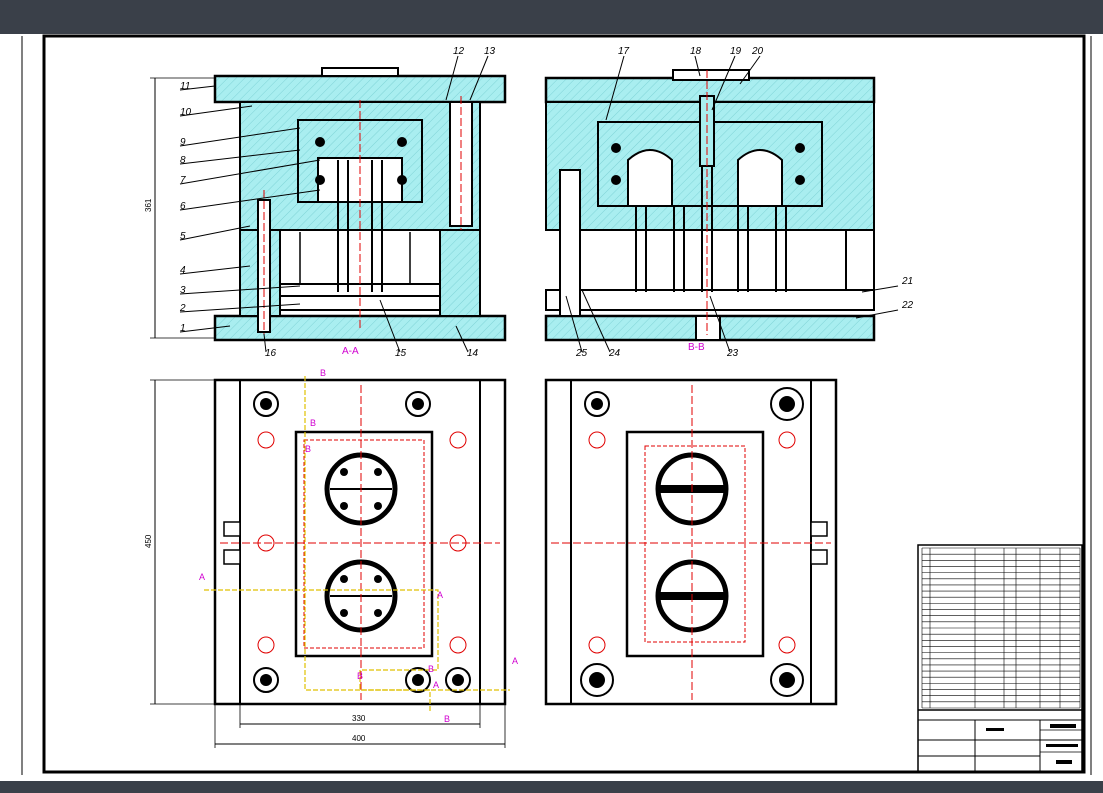 This screenshot has height=793, width=1103. Describe the element at coordinates (1001, 628) in the screenshot. I see `bom-table` at that location.